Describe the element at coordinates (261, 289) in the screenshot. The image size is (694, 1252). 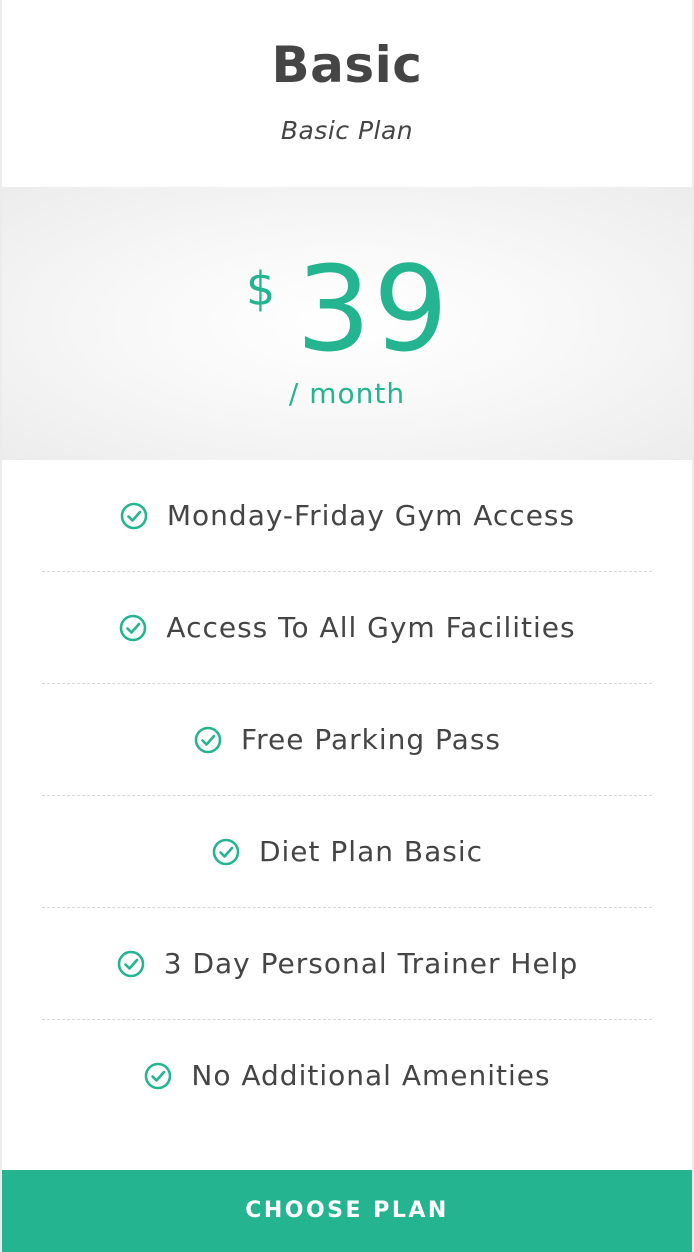
I see `price-currency: $` at that location.